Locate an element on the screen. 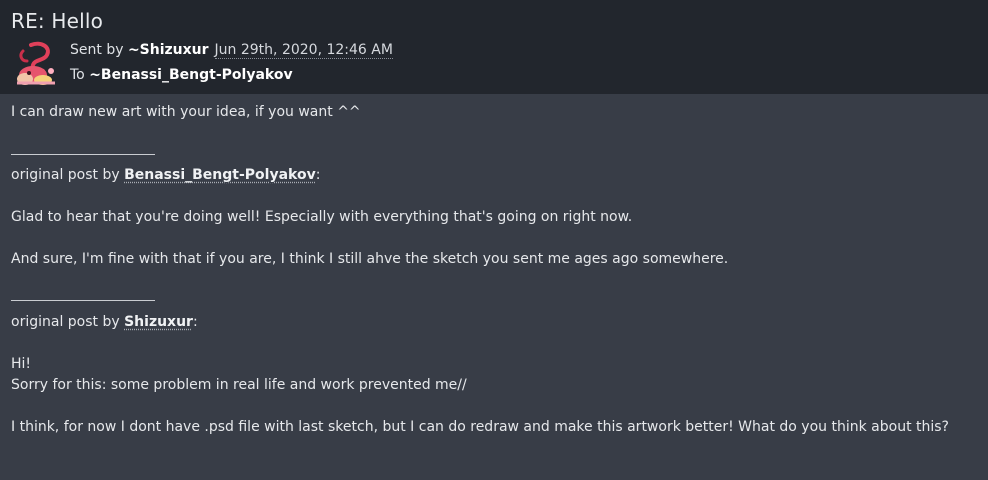  quote-attribution: original post by Shizuxur: is located at coordinates (104, 322).